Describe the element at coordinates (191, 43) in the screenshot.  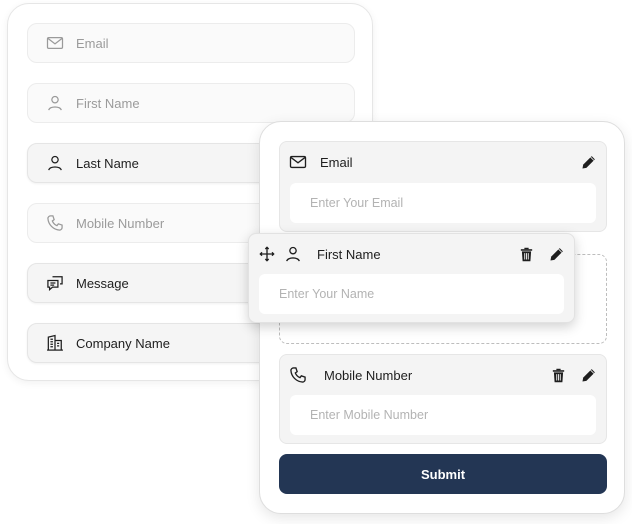
I see `palette-item-email: Email` at that location.